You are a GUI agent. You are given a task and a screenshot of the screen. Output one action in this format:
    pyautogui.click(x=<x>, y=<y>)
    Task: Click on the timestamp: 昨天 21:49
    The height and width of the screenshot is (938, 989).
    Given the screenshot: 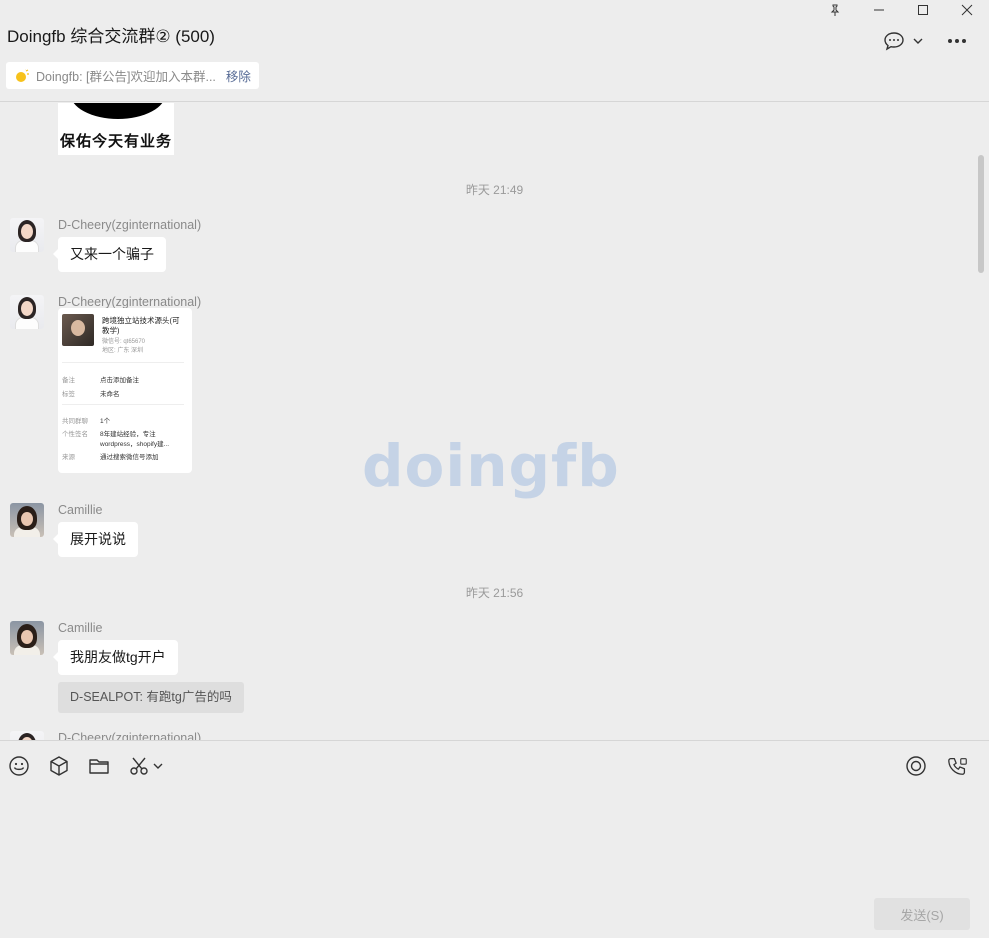 What is the action you would take?
    pyautogui.click(x=494, y=190)
    